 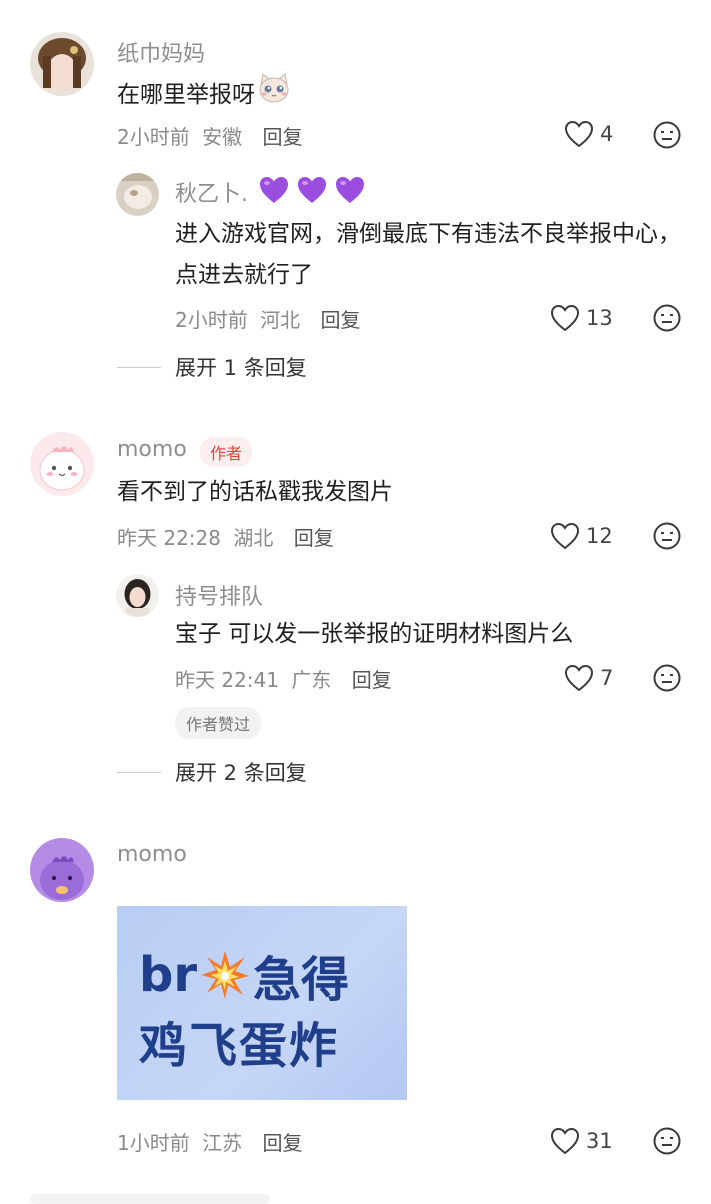 I want to click on reply-text: 进入游戏官网，滑倒最底下有违法不良举报中心，点进去就行了, so click(x=428, y=254).